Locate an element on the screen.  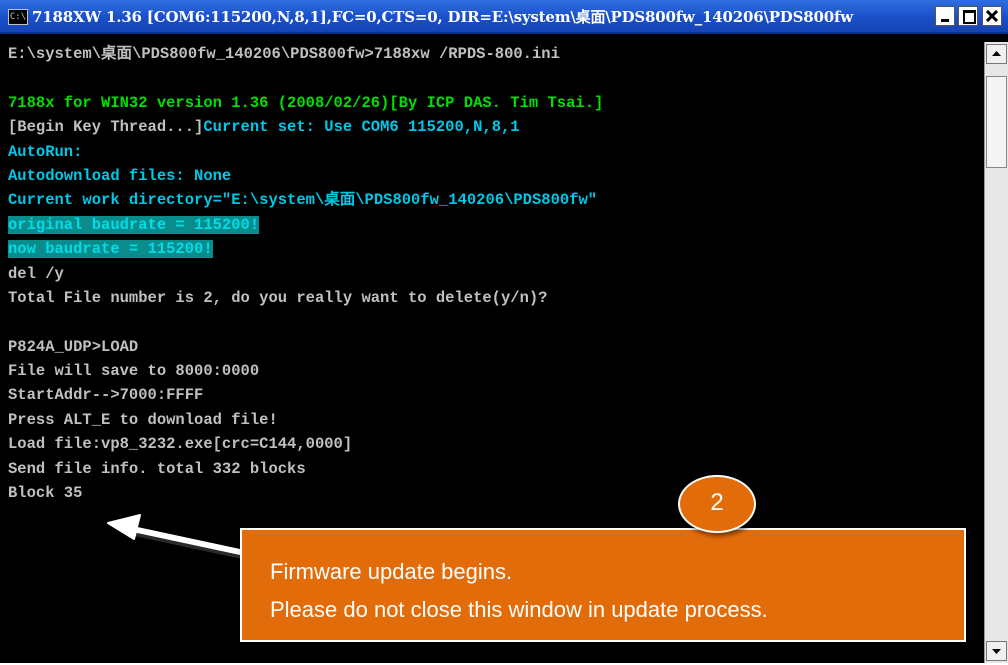
console-line: now baudrate = 115200! is located at coordinates (493, 249).